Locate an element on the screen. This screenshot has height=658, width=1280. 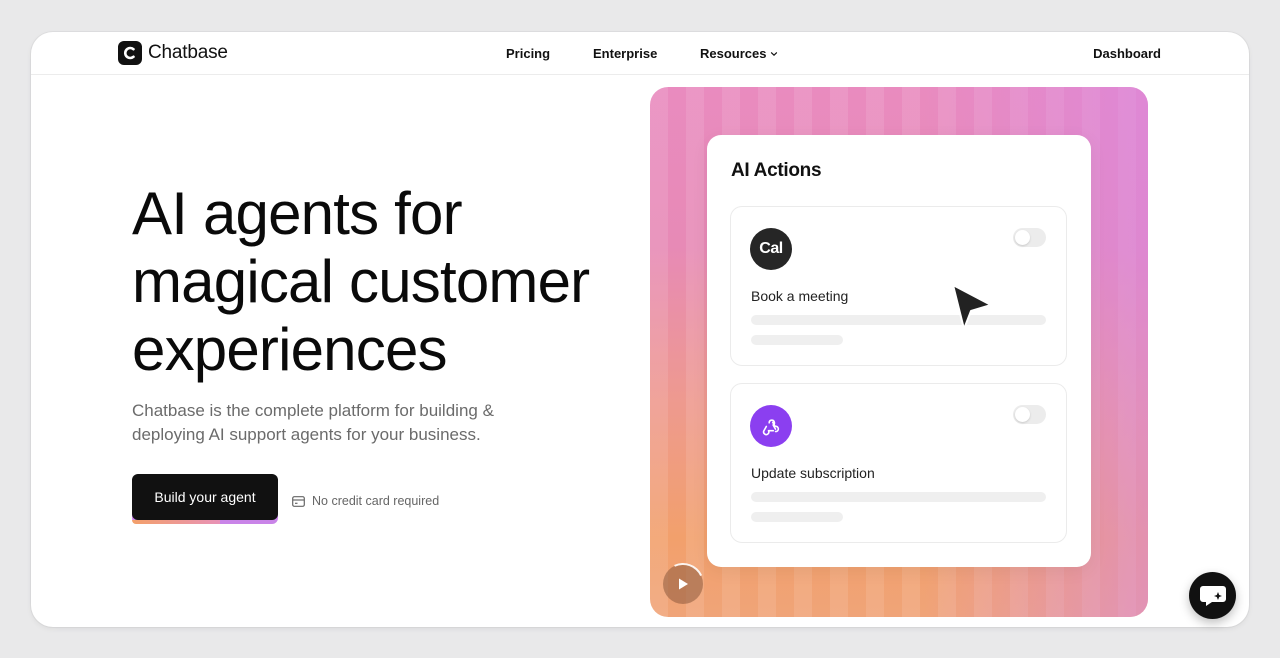
chat-sparkle-icon is located at coordinates (1212, 595).